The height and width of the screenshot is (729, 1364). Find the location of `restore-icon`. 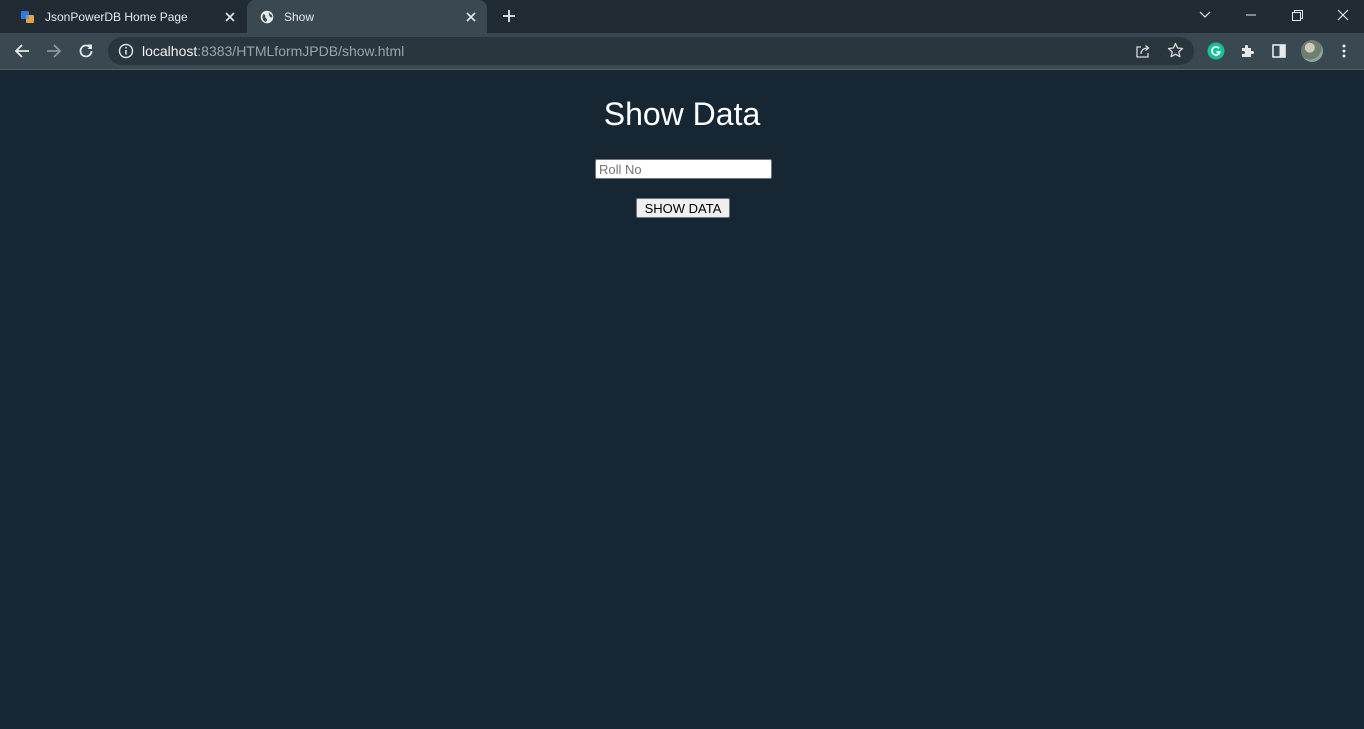

restore-icon is located at coordinates (1297, 15).